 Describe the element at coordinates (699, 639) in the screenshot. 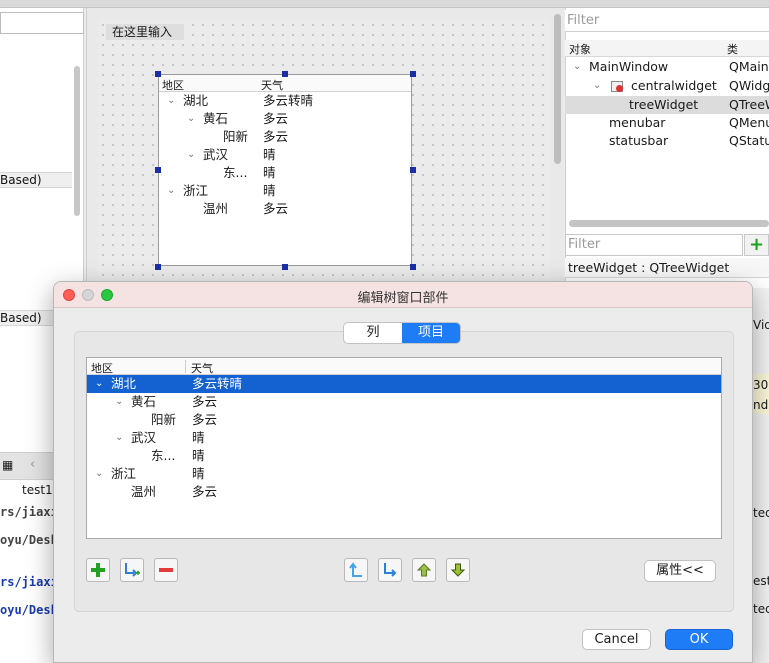

I see `ok-button: OK` at that location.